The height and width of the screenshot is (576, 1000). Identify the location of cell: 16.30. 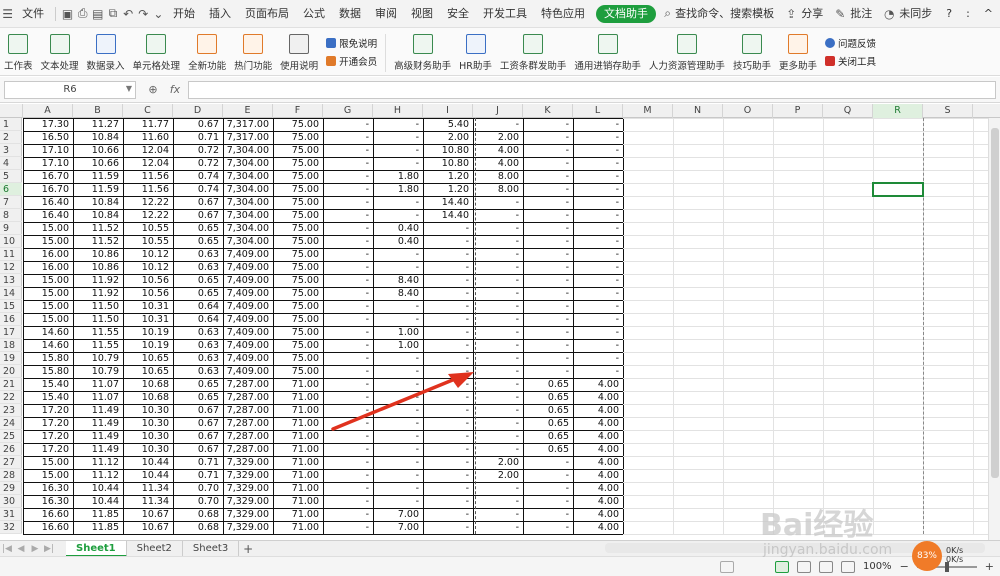
(48, 501).